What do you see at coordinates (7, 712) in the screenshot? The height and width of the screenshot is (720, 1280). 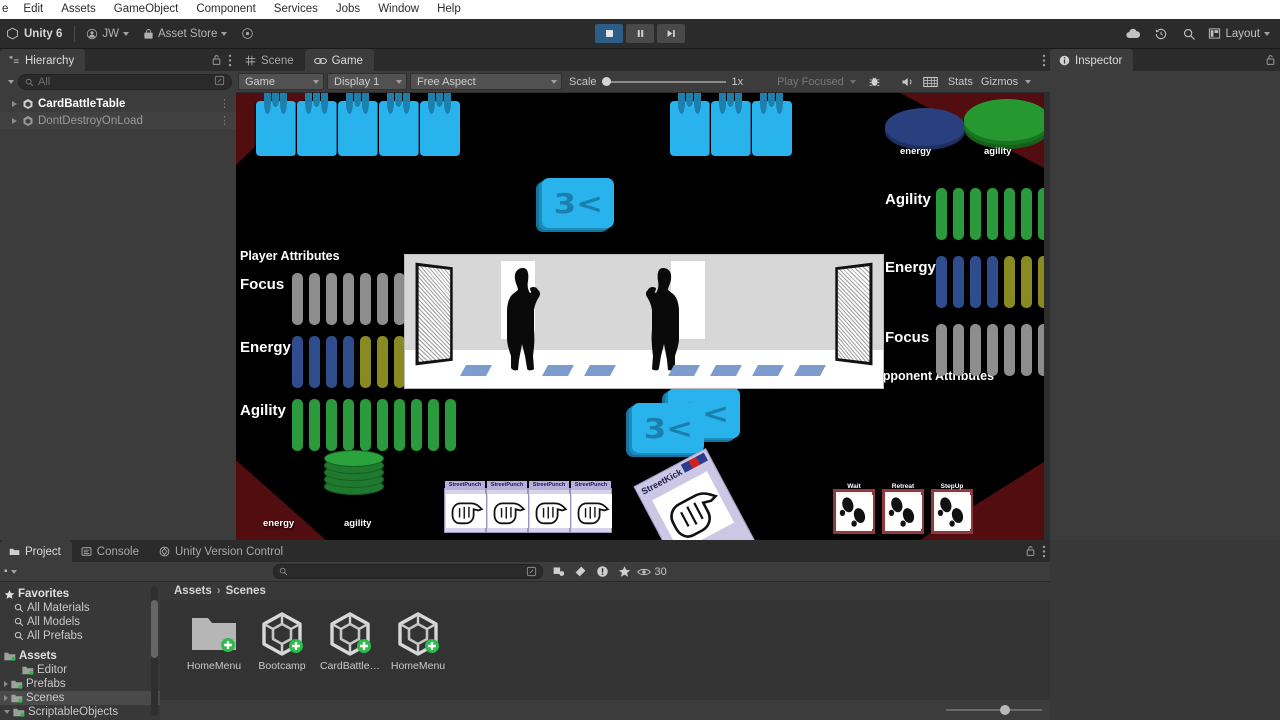 I see `collapse-arrow-icon` at bounding box center [7, 712].